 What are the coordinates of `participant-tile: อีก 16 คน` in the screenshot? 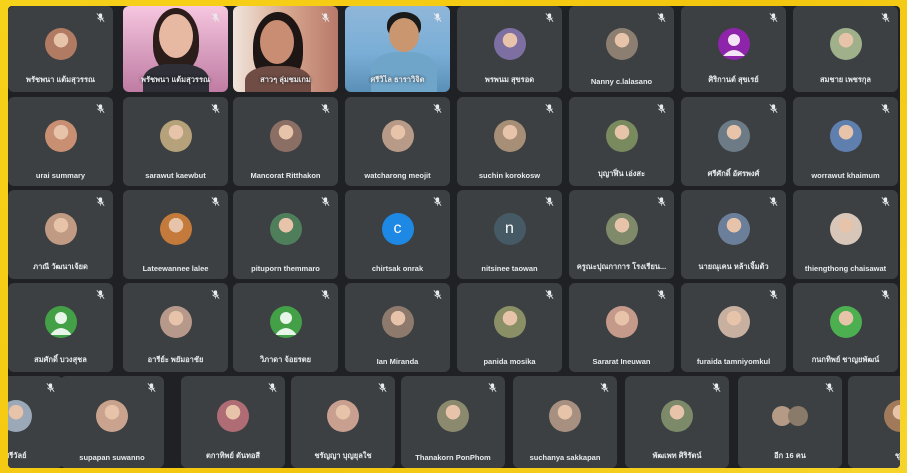 It's located at (790, 422).